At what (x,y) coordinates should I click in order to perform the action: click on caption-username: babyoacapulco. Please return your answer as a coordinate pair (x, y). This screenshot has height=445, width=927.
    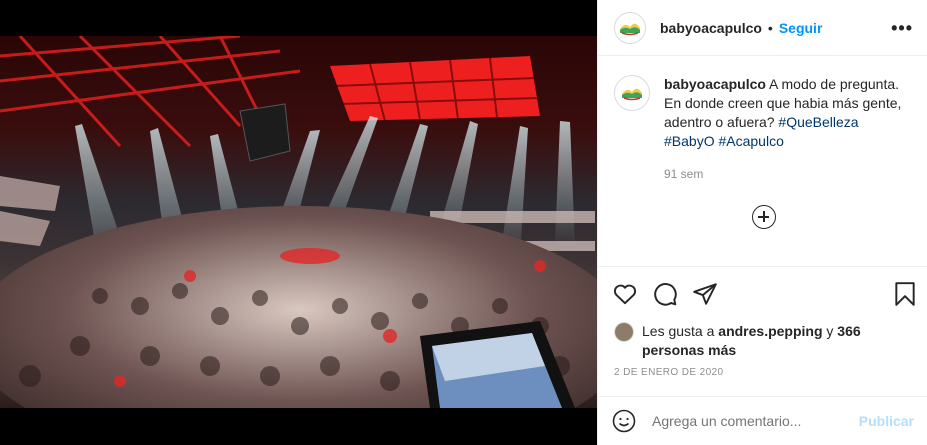
    Looking at the image, I should click on (715, 84).